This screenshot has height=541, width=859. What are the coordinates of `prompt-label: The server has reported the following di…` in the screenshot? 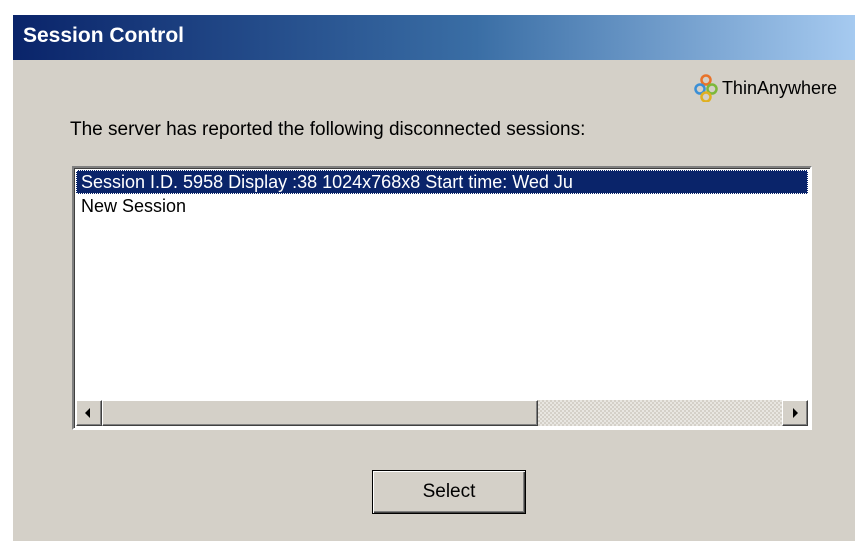 It's located at (328, 129).